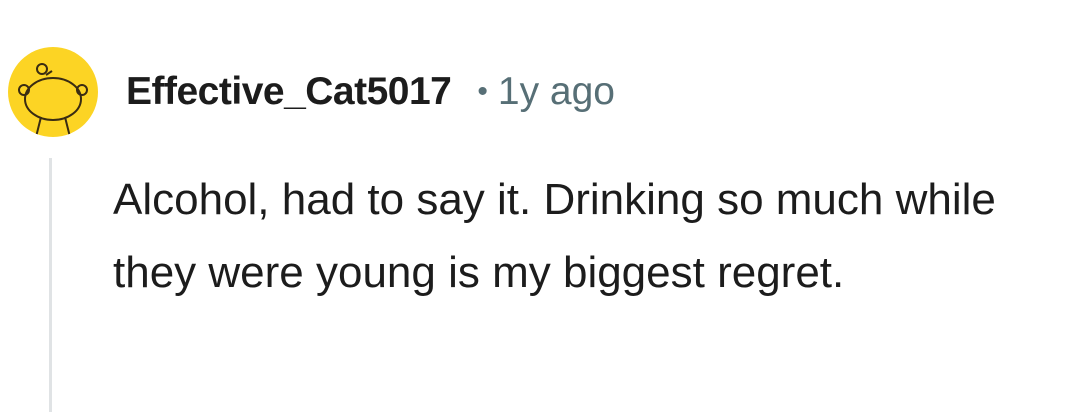 This screenshot has width=1080, height=412. Describe the element at coordinates (556, 92) in the screenshot. I see `timestamp: 1y ago` at that location.